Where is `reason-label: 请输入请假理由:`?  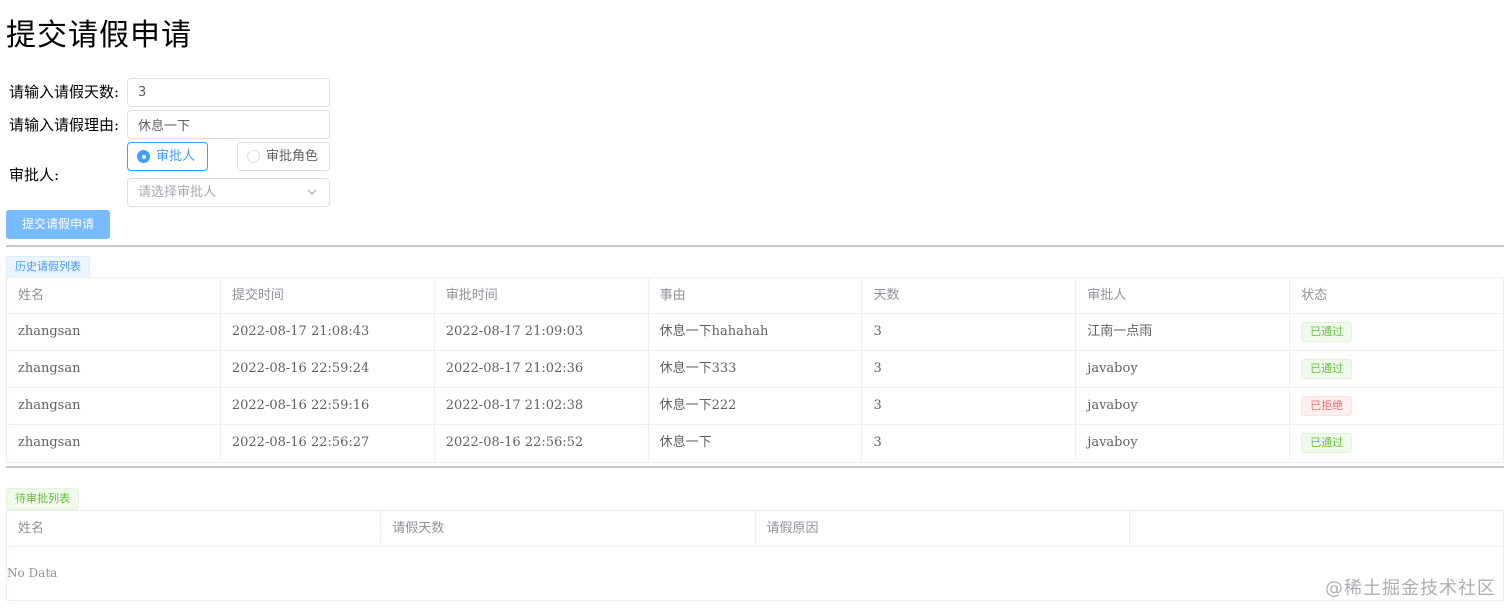
reason-label: 请输入请假理由: is located at coordinates (64, 125).